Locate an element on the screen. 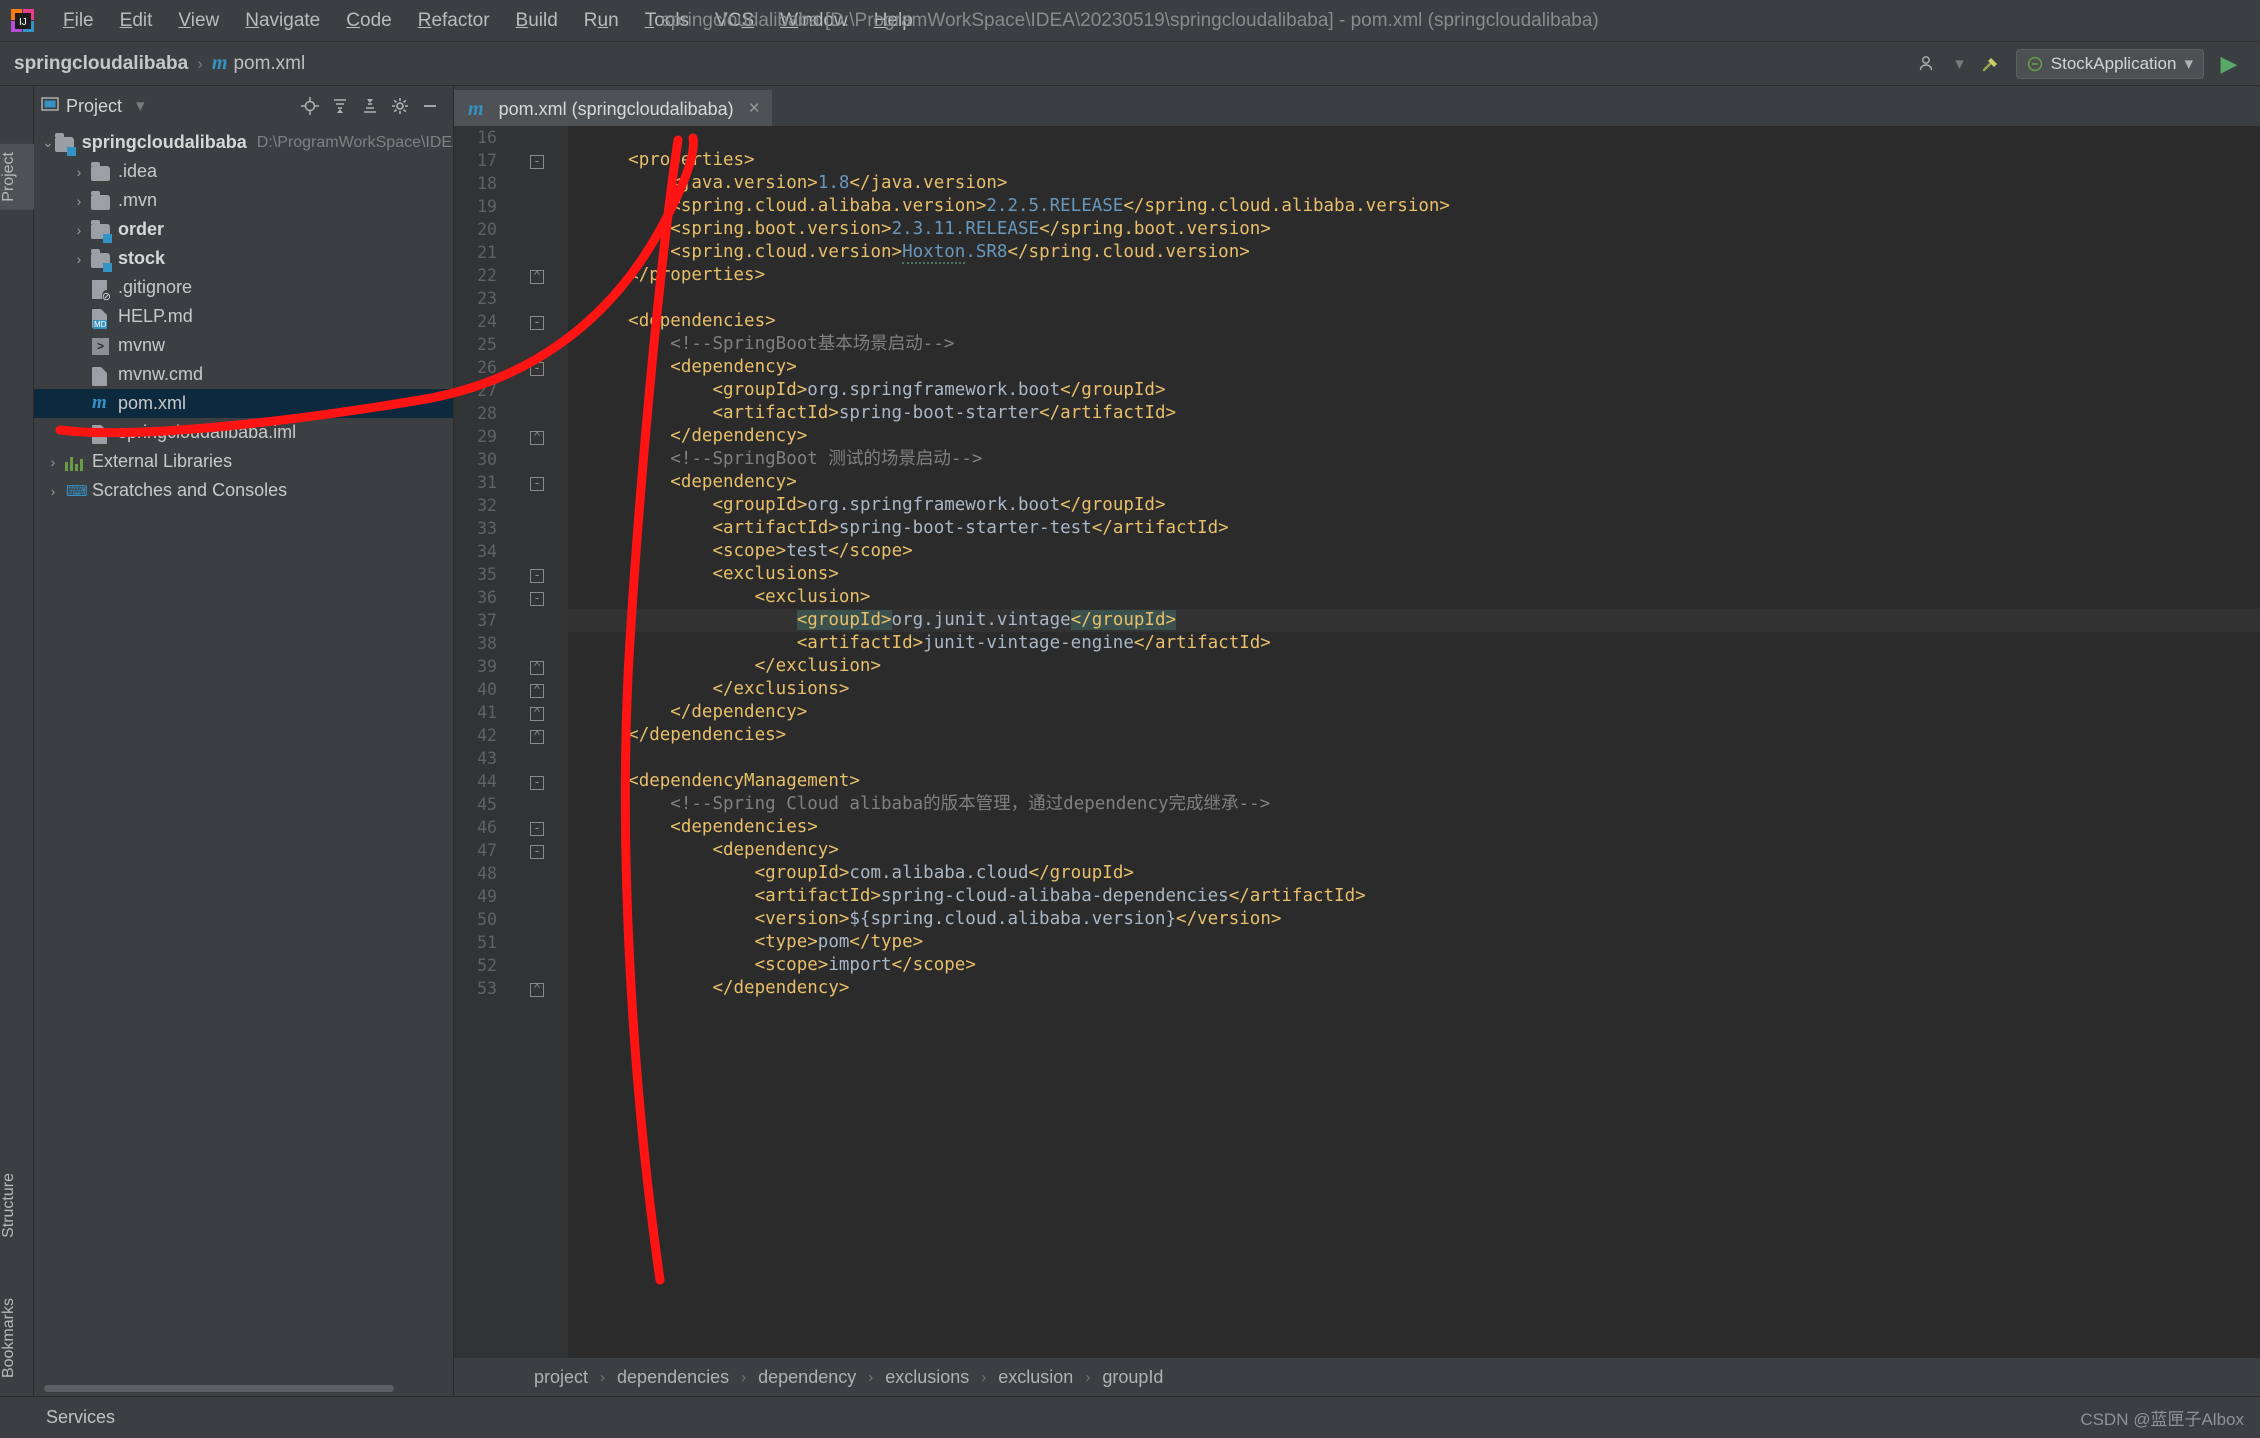 Image resolution: width=2260 pixels, height=1438 pixels. tree-node-pom-xml: m pom.xml is located at coordinates (243, 403).